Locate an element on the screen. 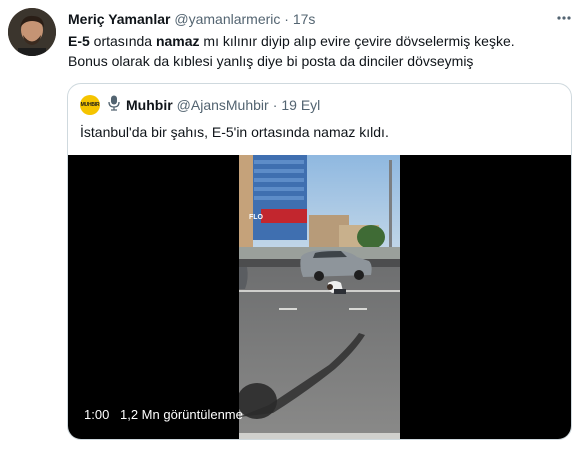 The image size is (585, 450). video-view-count: 1,2 Mn görüntülenme is located at coordinates (181, 414).